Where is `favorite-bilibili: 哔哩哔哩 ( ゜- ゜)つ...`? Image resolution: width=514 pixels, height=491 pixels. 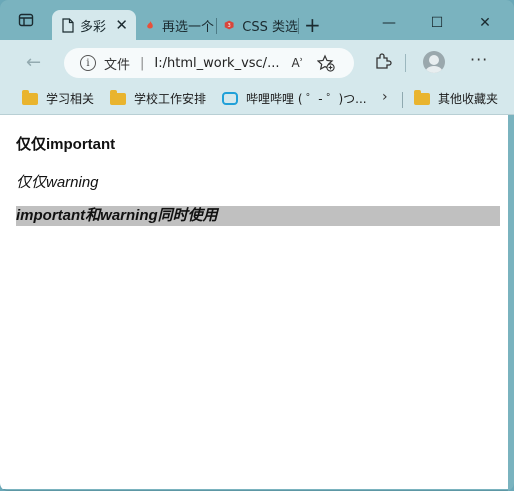 favorite-bilibili: 哔哩哔哩 ( ゜- ゜)つ... is located at coordinates (294, 98).